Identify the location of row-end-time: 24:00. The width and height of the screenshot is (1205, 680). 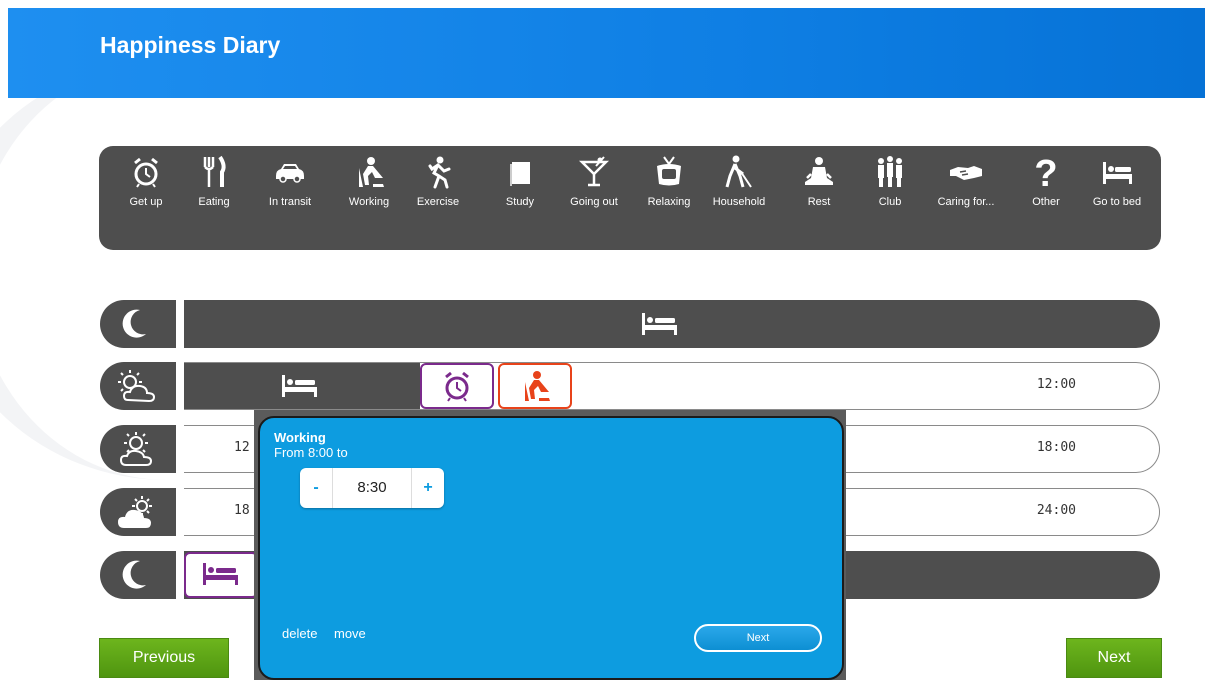
(1056, 510).